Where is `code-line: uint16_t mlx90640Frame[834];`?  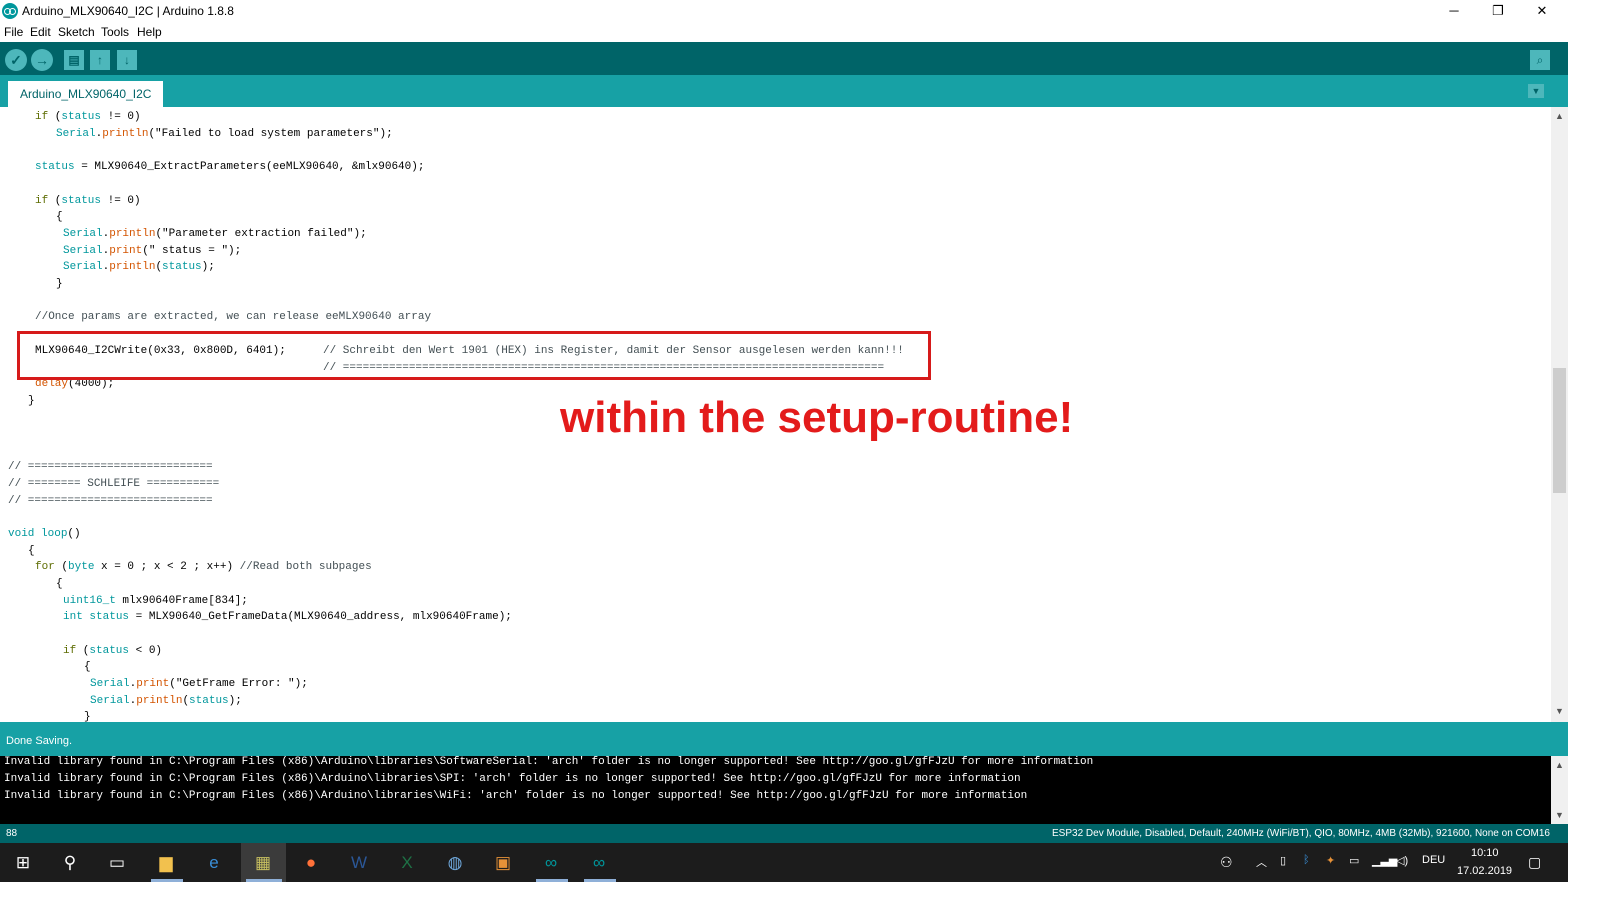 code-line: uint16_t mlx90640Frame[834]; is located at coordinates (155, 601).